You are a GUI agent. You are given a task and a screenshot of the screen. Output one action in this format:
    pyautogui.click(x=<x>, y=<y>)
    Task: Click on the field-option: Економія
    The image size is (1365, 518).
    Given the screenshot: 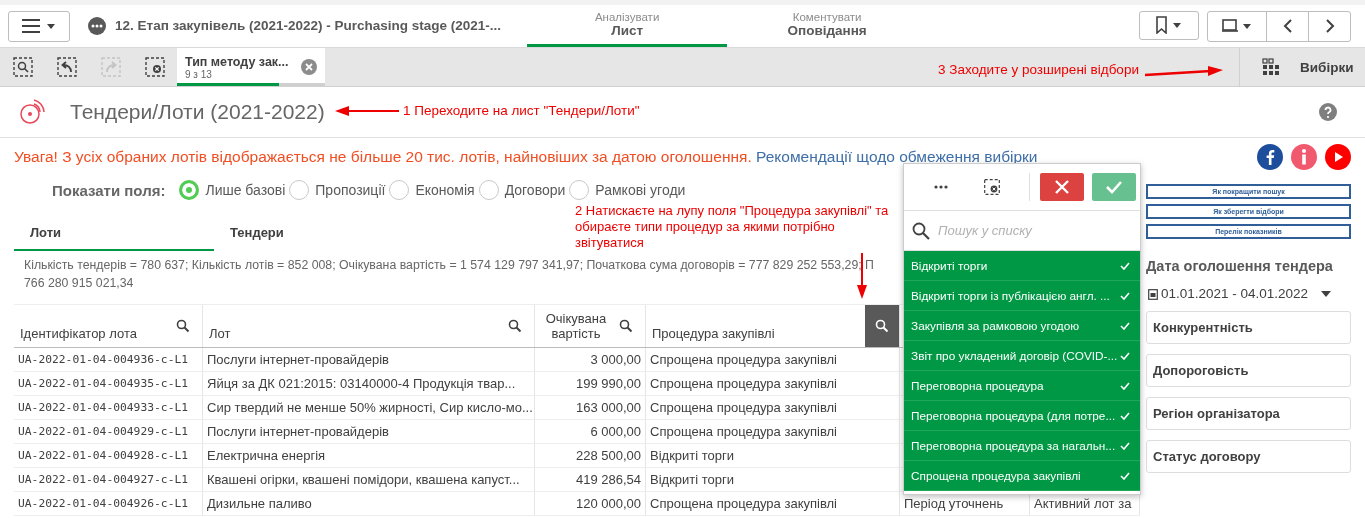 What is the action you would take?
    pyautogui.click(x=432, y=190)
    